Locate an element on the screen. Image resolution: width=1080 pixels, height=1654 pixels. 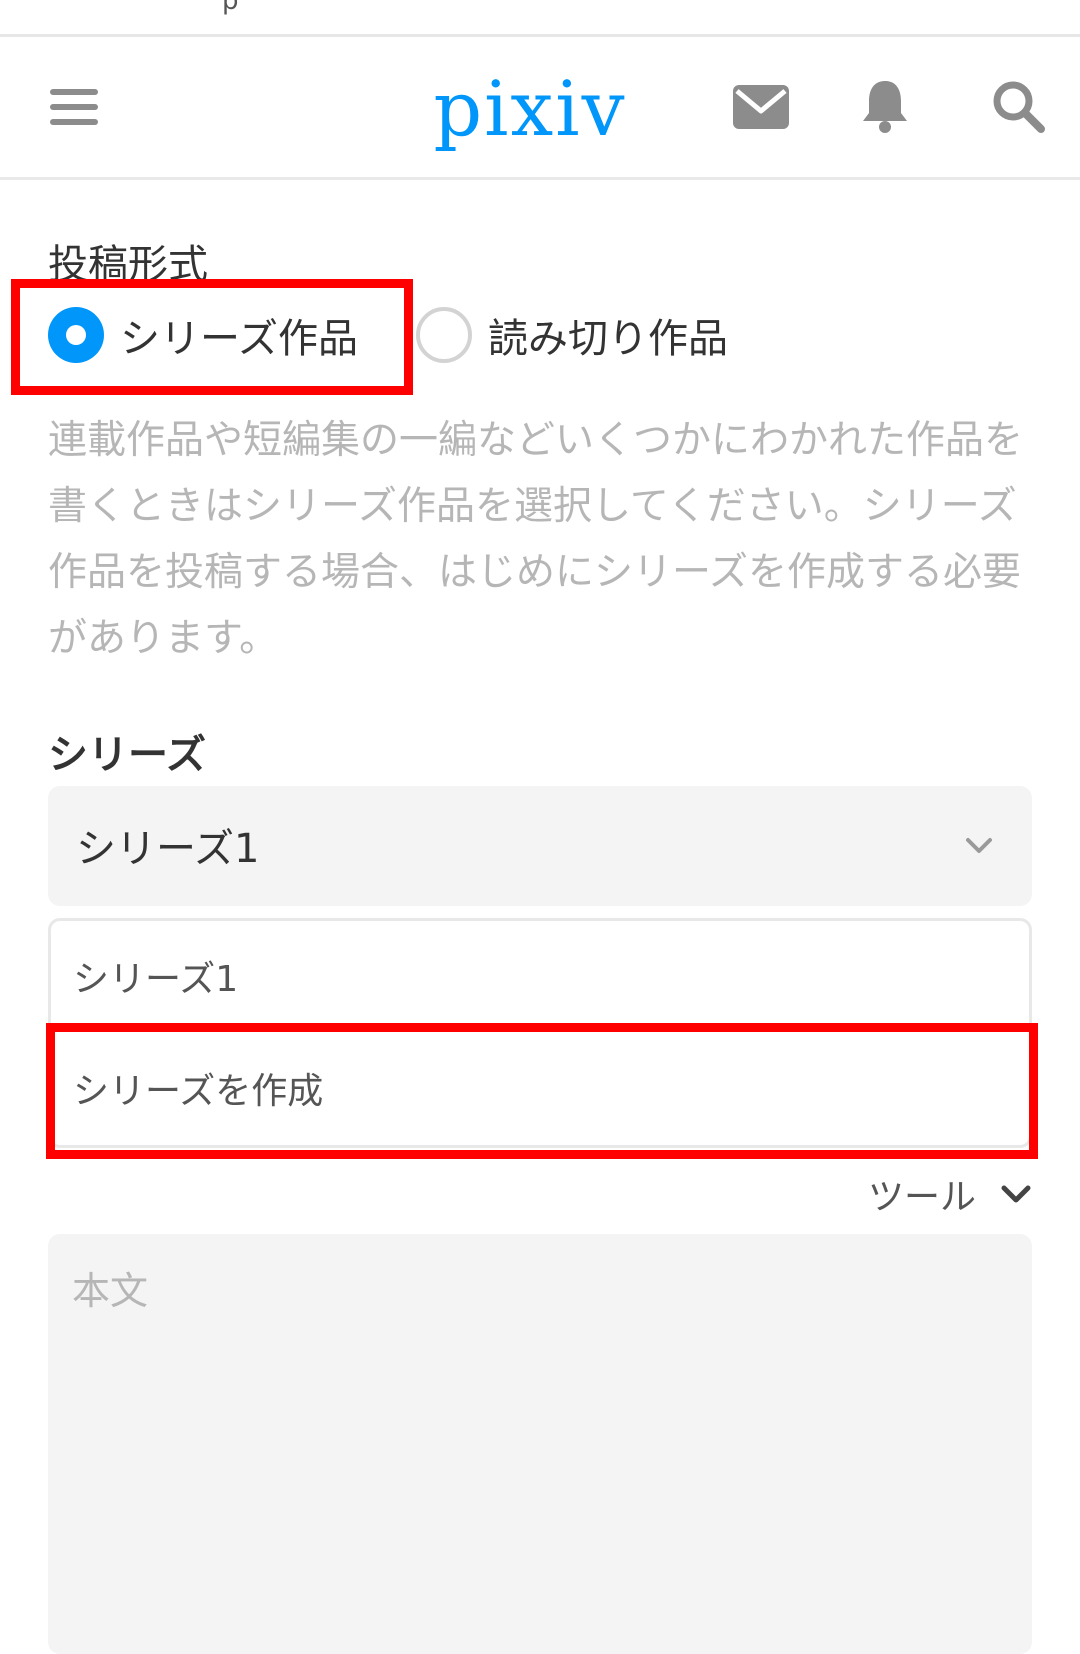
series-heading: シリーズ is located at coordinates (127, 755).